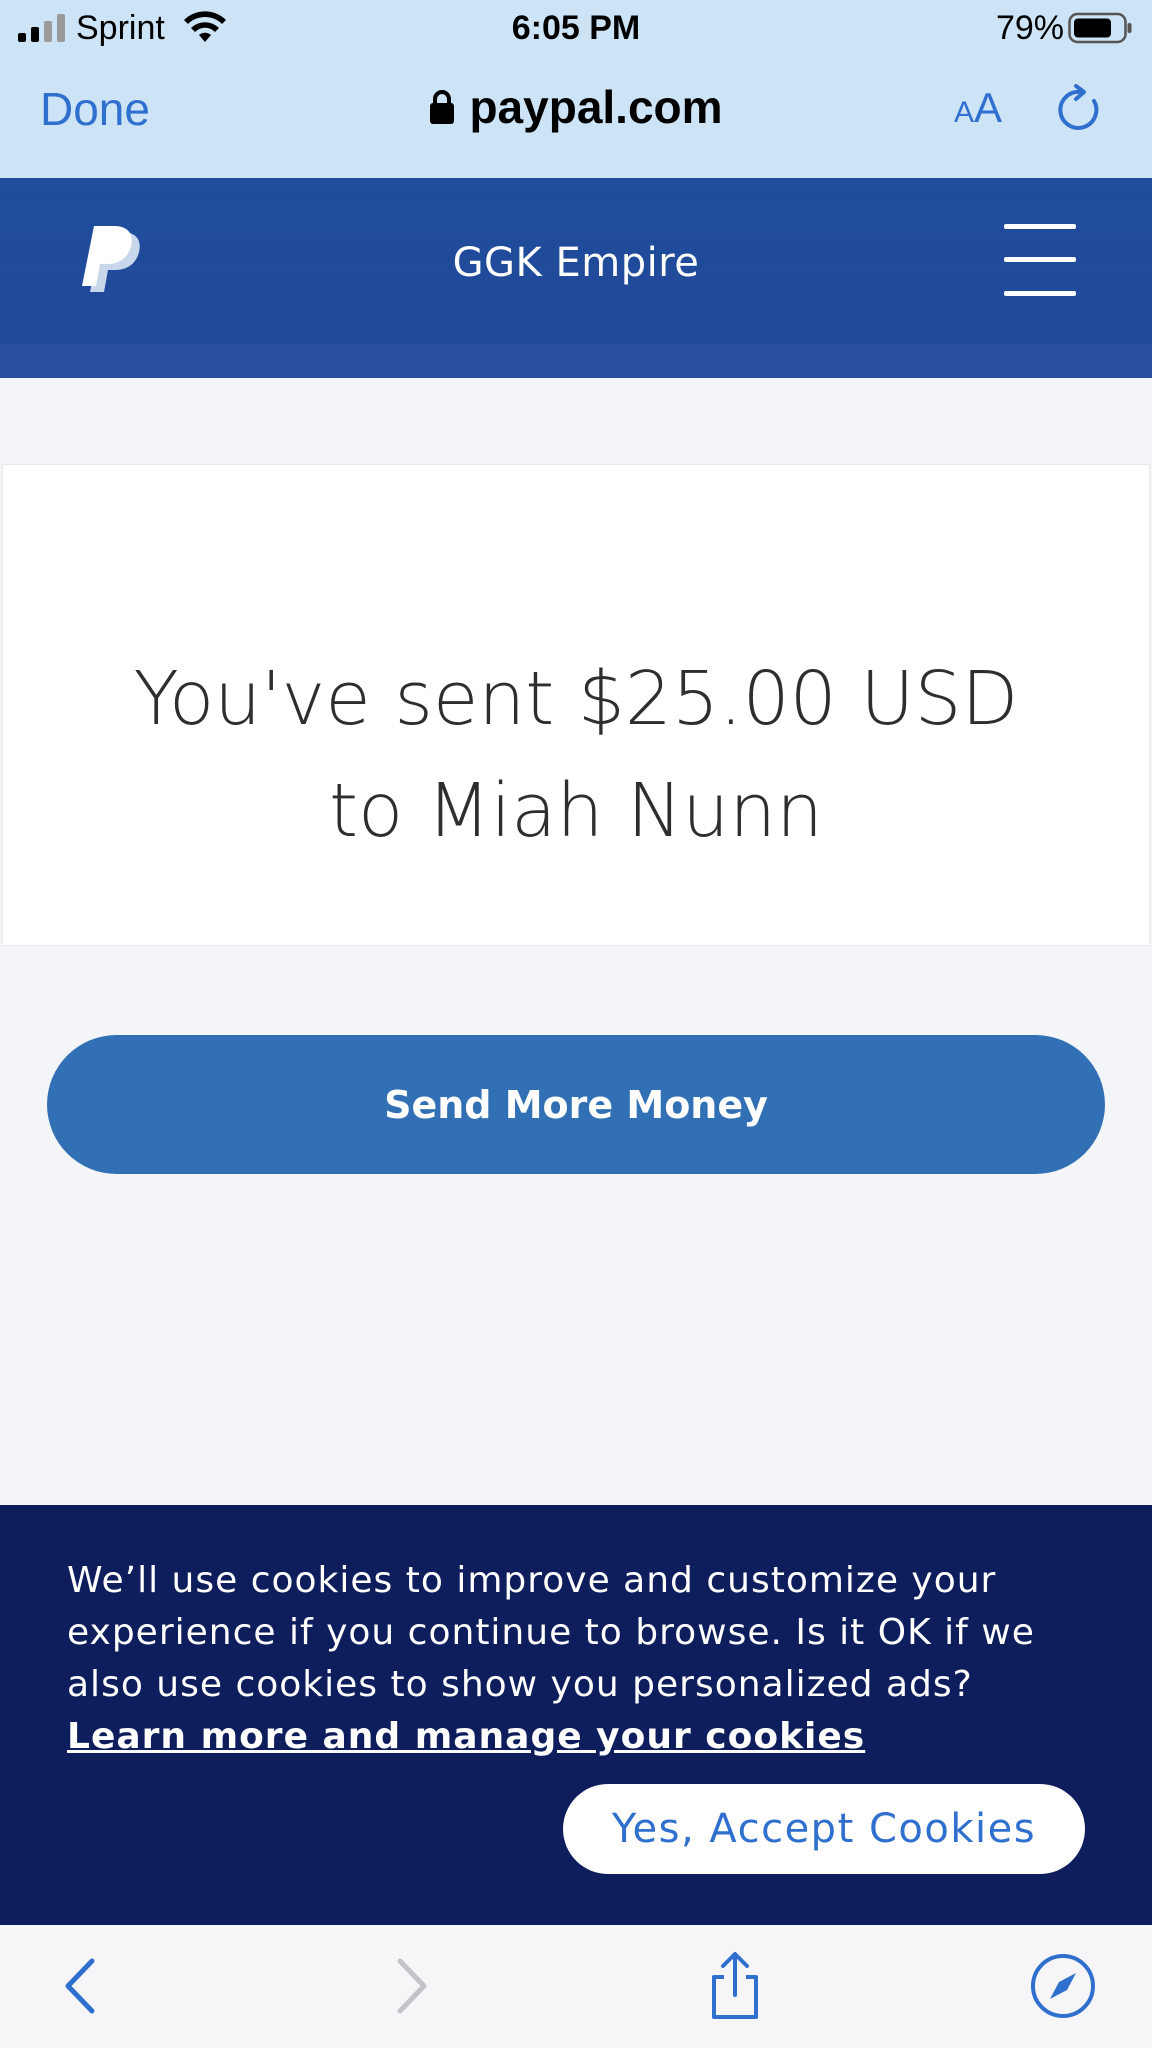 The height and width of the screenshot is (2048, 1152). I want to click on status-bar: Sprint 6:05 PM 79%, so click(576, 29).